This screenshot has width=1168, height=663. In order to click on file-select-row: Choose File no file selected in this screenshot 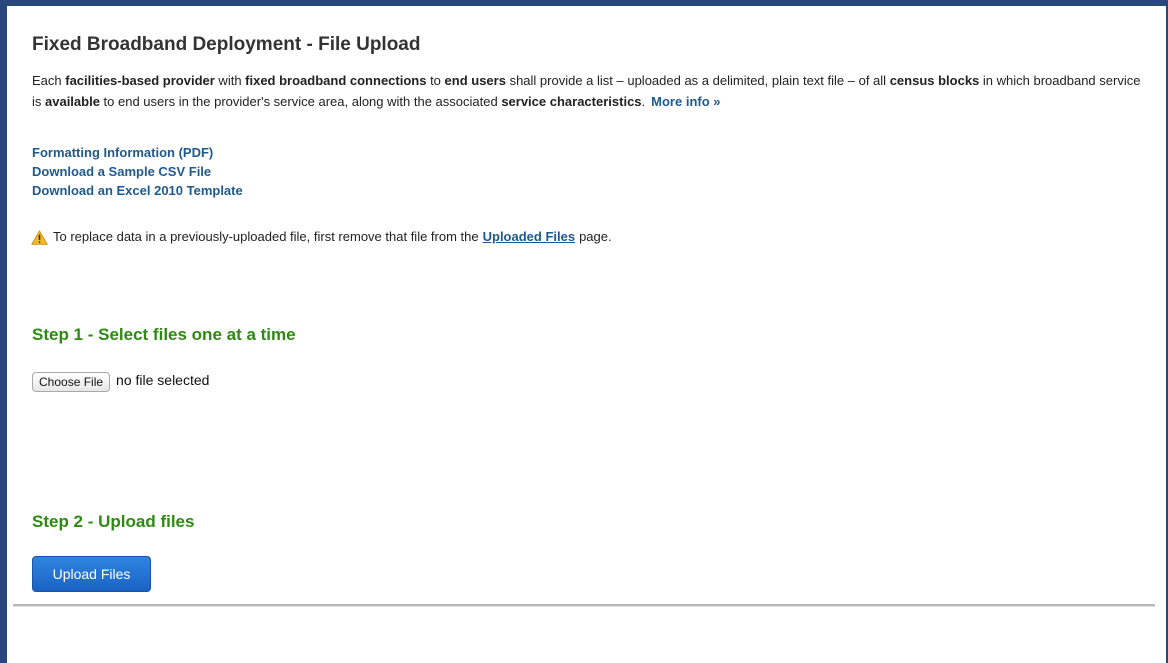, I will do `click(120, 382)`.